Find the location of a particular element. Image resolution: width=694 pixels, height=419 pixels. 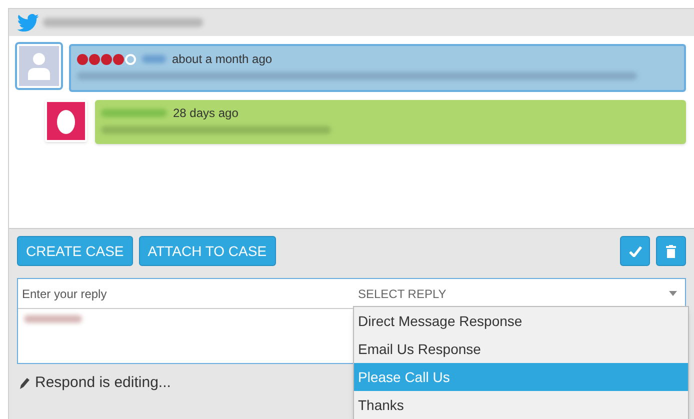

reply-input: Enter your reply is located at coordinates (183, 293).